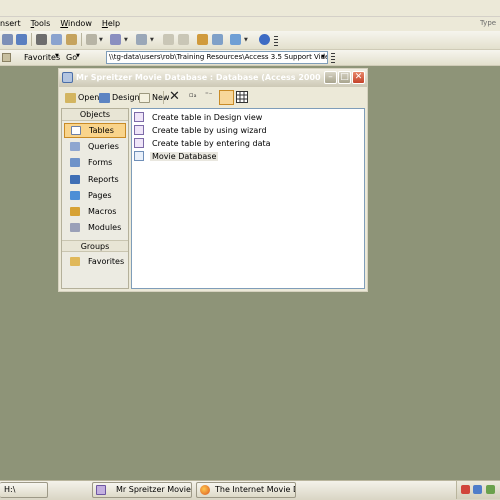 The image size is (500, 500). What do you see at coordinates (91, 39) in the screenshot?
I see `undo-icon` at bounding box center [91, 39].